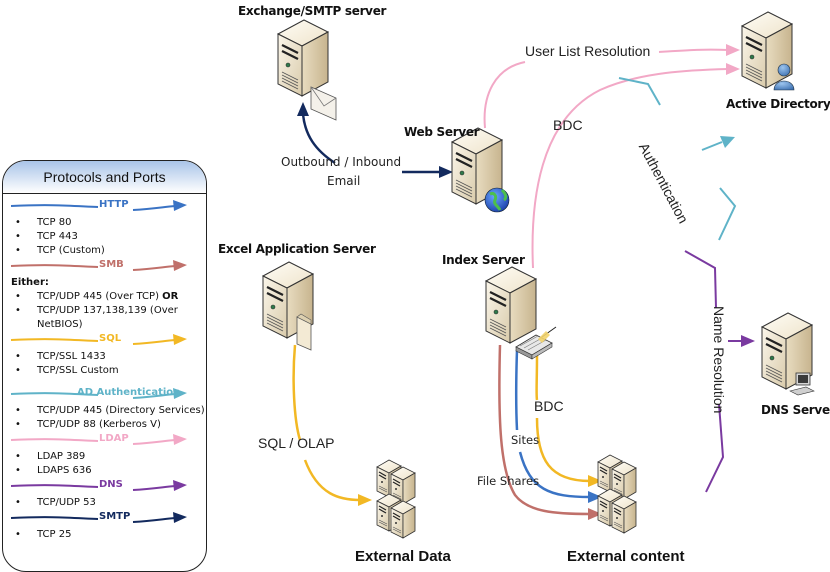 The image size is (830, 572). I want to click on index-server-icon, so click(520, 312).